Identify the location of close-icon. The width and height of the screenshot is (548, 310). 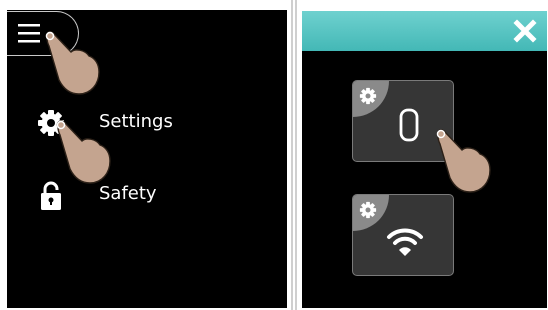
(525, 31).